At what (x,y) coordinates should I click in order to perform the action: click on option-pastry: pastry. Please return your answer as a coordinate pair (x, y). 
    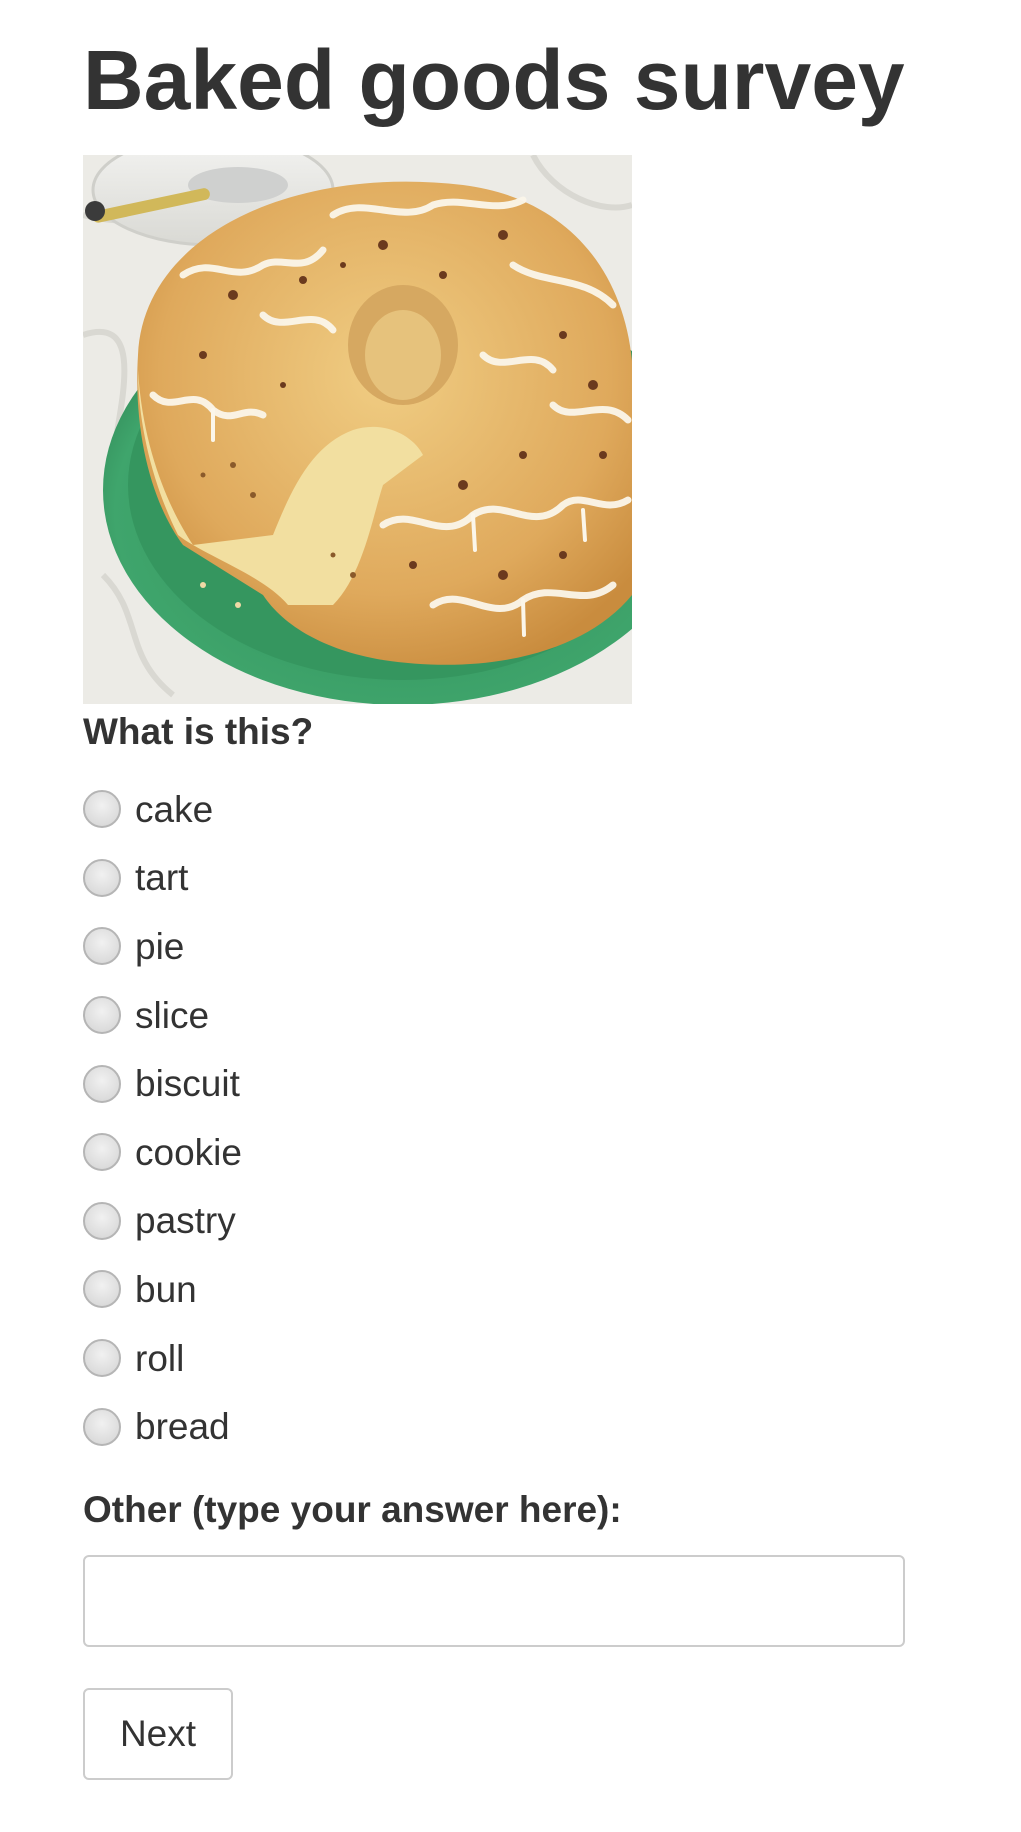
    Looking at the image, I should click on (162, 1221).